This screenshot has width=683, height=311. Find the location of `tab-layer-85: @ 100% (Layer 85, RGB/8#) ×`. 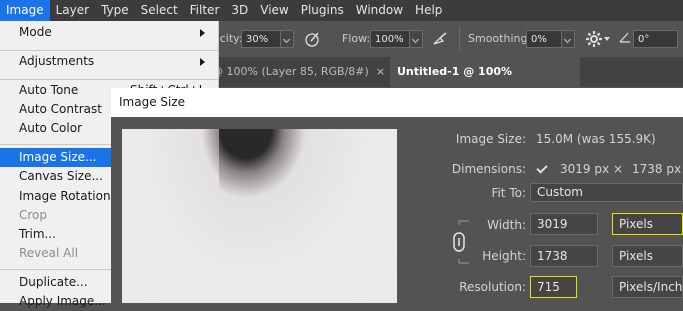

tab-layer-85: @ 100% (Layer 85, RGB/8#) × is located at coordinates (301, 72).